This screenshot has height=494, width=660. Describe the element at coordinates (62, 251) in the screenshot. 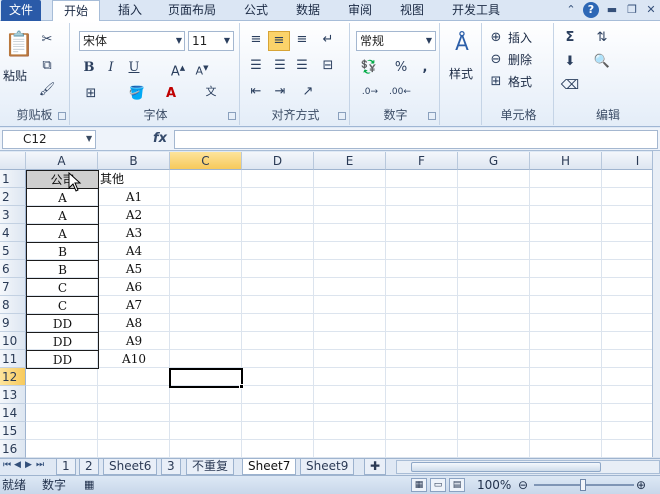

I see `cell-a5: B` at that location.